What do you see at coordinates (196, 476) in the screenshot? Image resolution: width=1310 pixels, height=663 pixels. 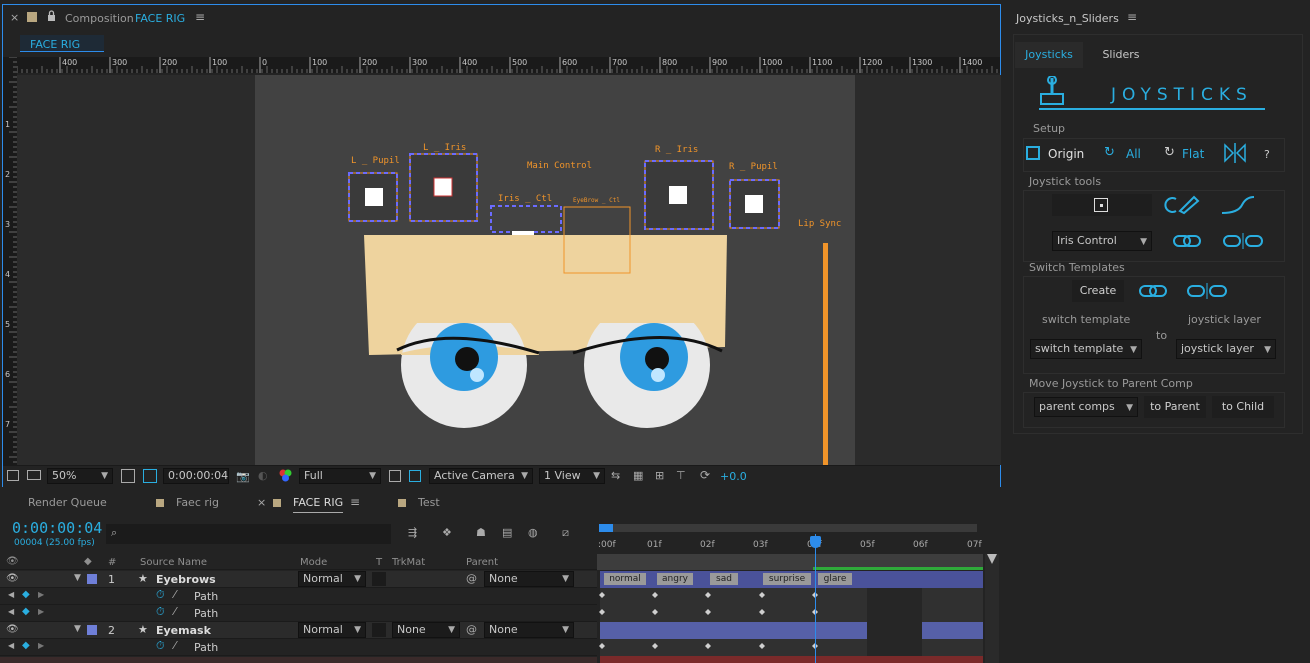 I see `current-time-display: 0:00:00:04` at bounding box center [196, 476].